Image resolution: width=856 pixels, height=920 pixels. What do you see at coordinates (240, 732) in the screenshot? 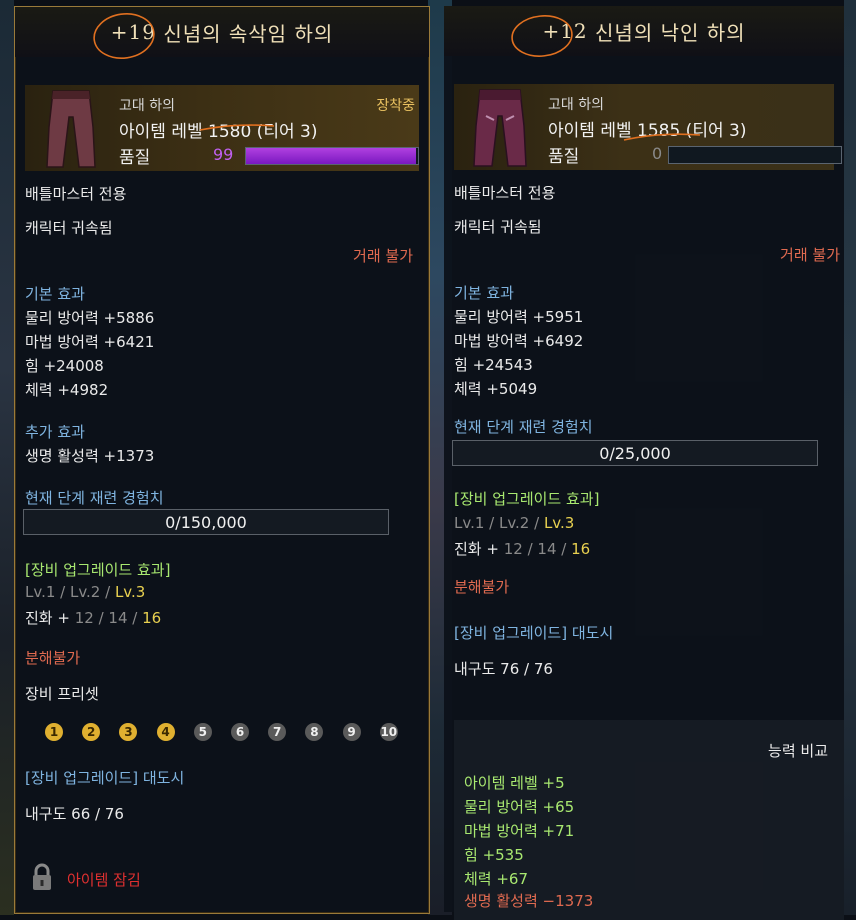
I see `preset-slot-6: 6` at bounding box center [240, 732].